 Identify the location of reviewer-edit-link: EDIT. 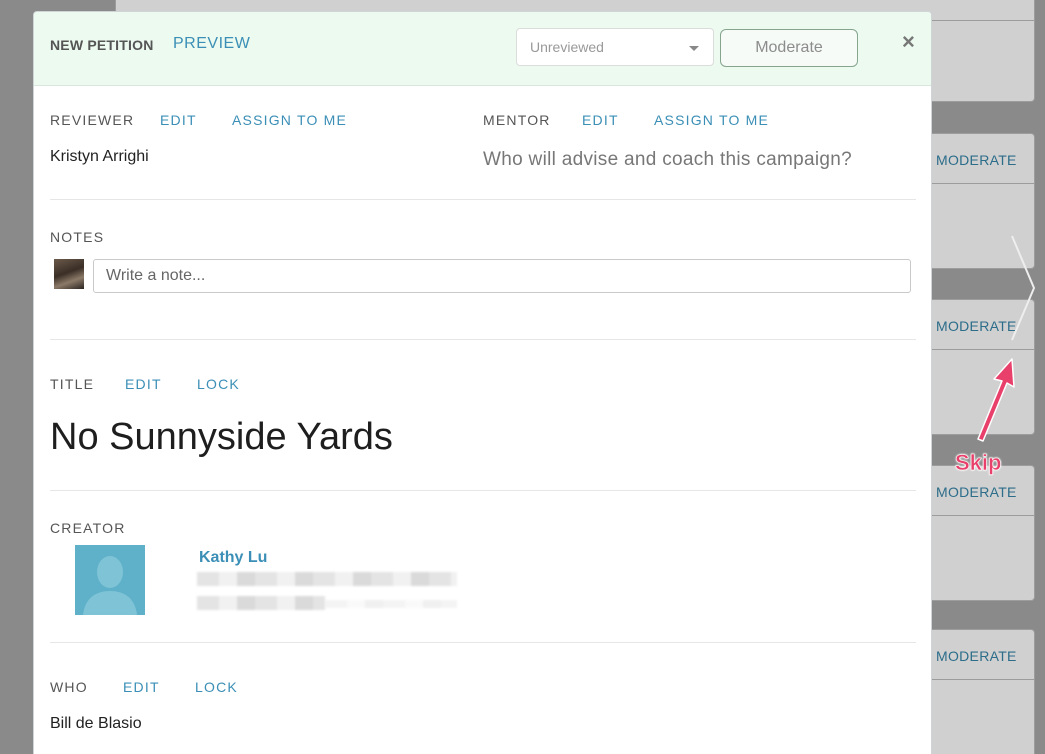
(178, 120).